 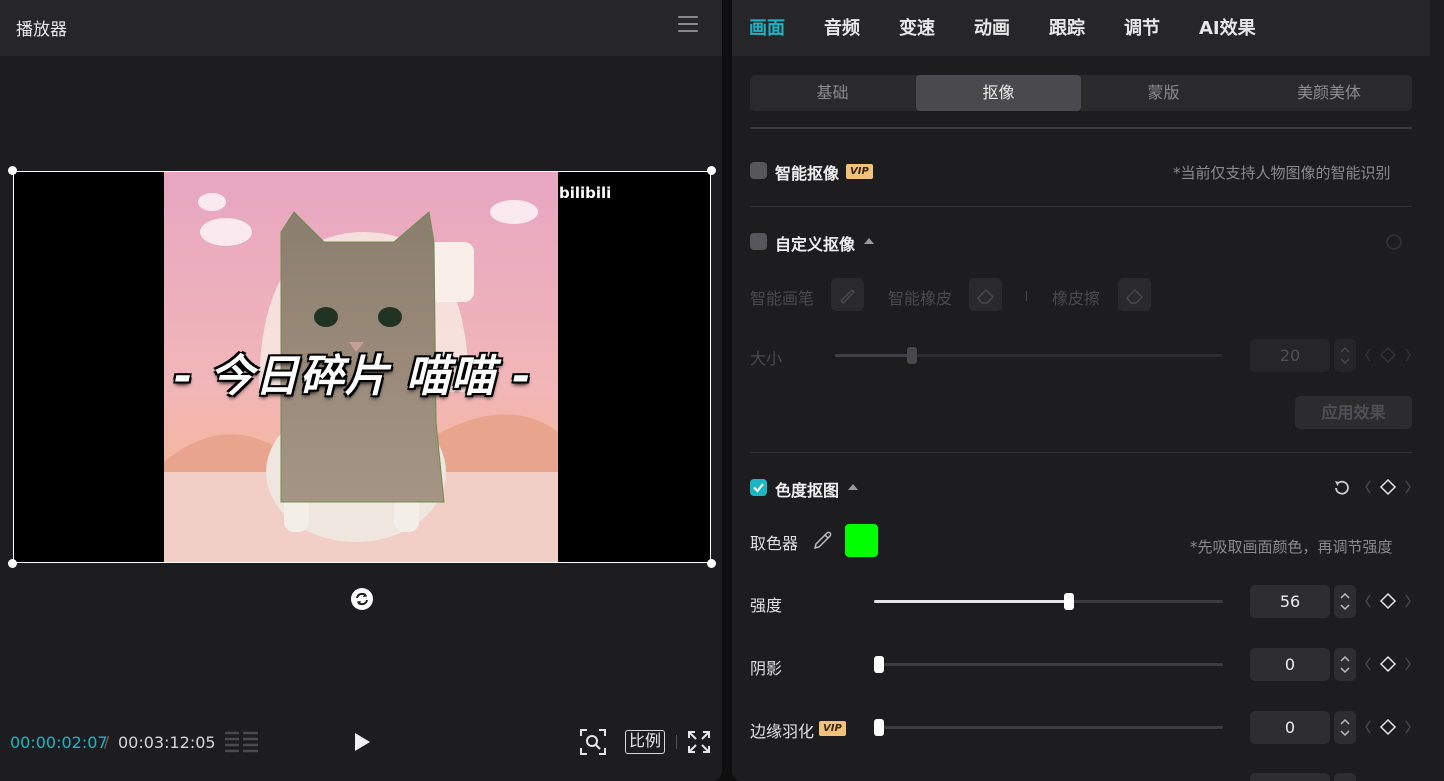 What do you see at coordinates (362, 742) in the screenshot?
I see `play-icon` at bounding box center [362, 742].